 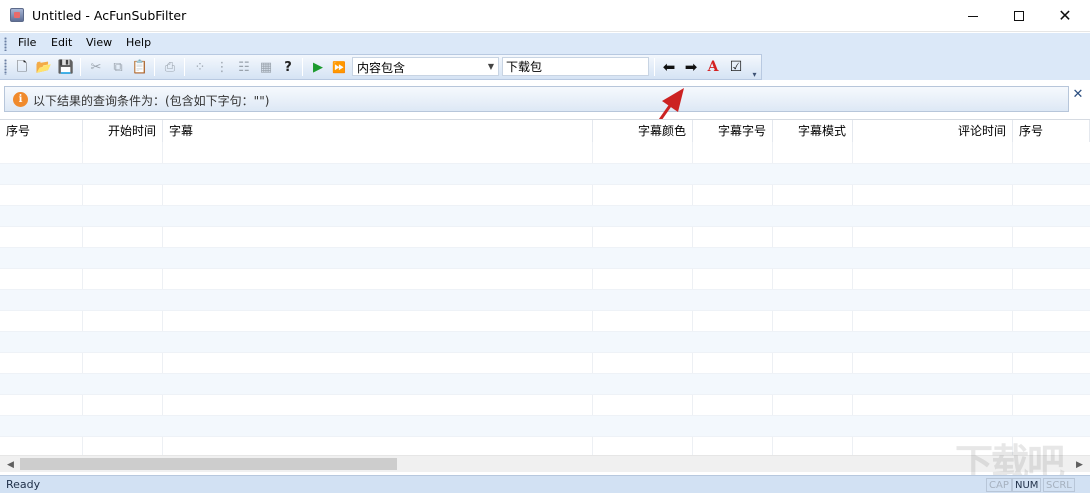 I want to click on view-small-button: ⁘, so click(x=200, y=67).